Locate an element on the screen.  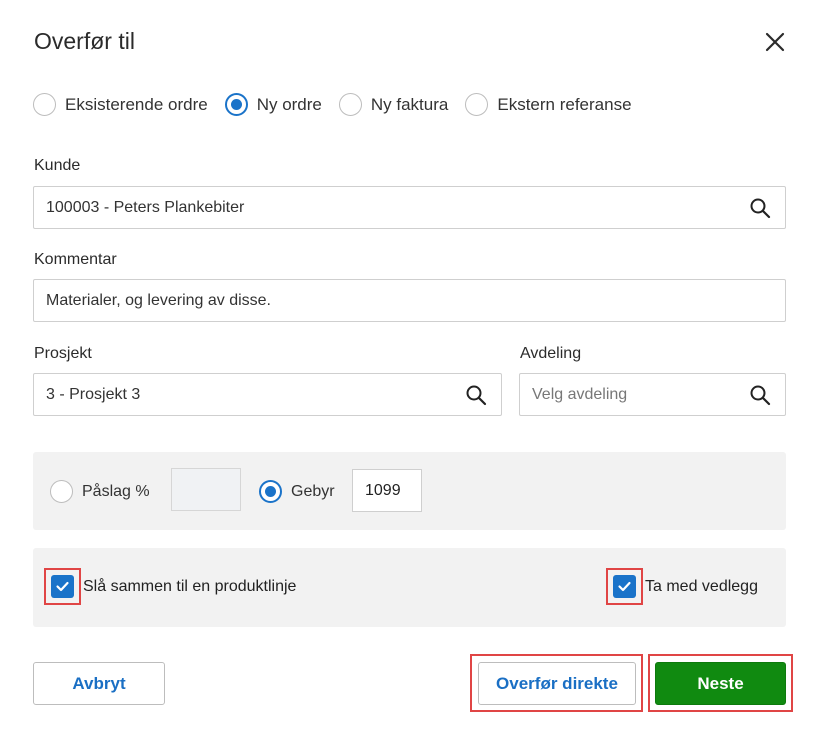
avdeling-label: Avdeling is located at coordinates (551, 353).